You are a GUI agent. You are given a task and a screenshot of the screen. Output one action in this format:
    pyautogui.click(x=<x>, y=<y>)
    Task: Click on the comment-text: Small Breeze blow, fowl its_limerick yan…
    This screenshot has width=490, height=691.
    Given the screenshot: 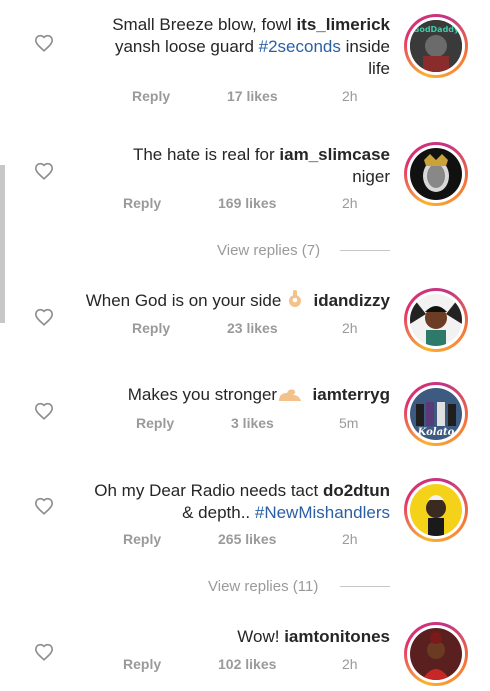 What is the action you would take?
    pyautogui.click(x=251, y=46)
    